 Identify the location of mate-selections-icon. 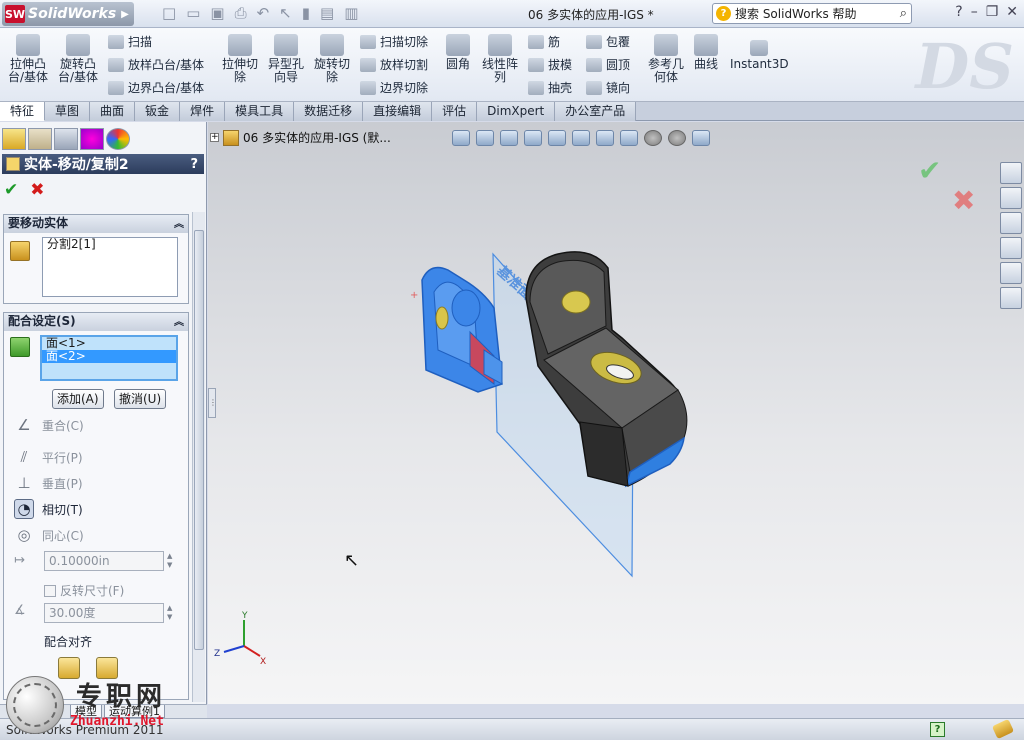
(20, 347).